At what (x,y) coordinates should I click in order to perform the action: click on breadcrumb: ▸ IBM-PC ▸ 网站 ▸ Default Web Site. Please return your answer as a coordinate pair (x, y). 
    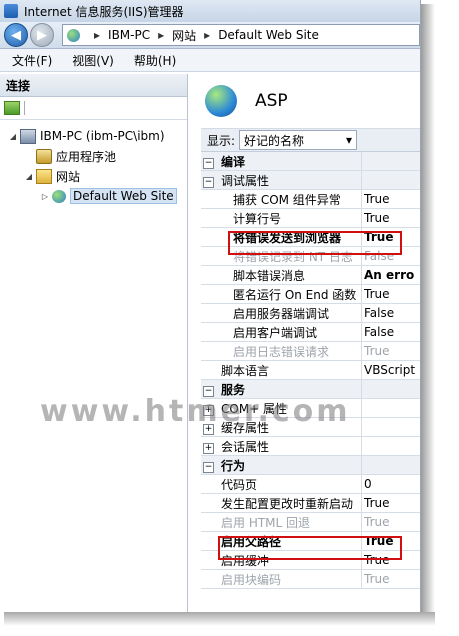
    Looking at the image, I should click on (241, 35).